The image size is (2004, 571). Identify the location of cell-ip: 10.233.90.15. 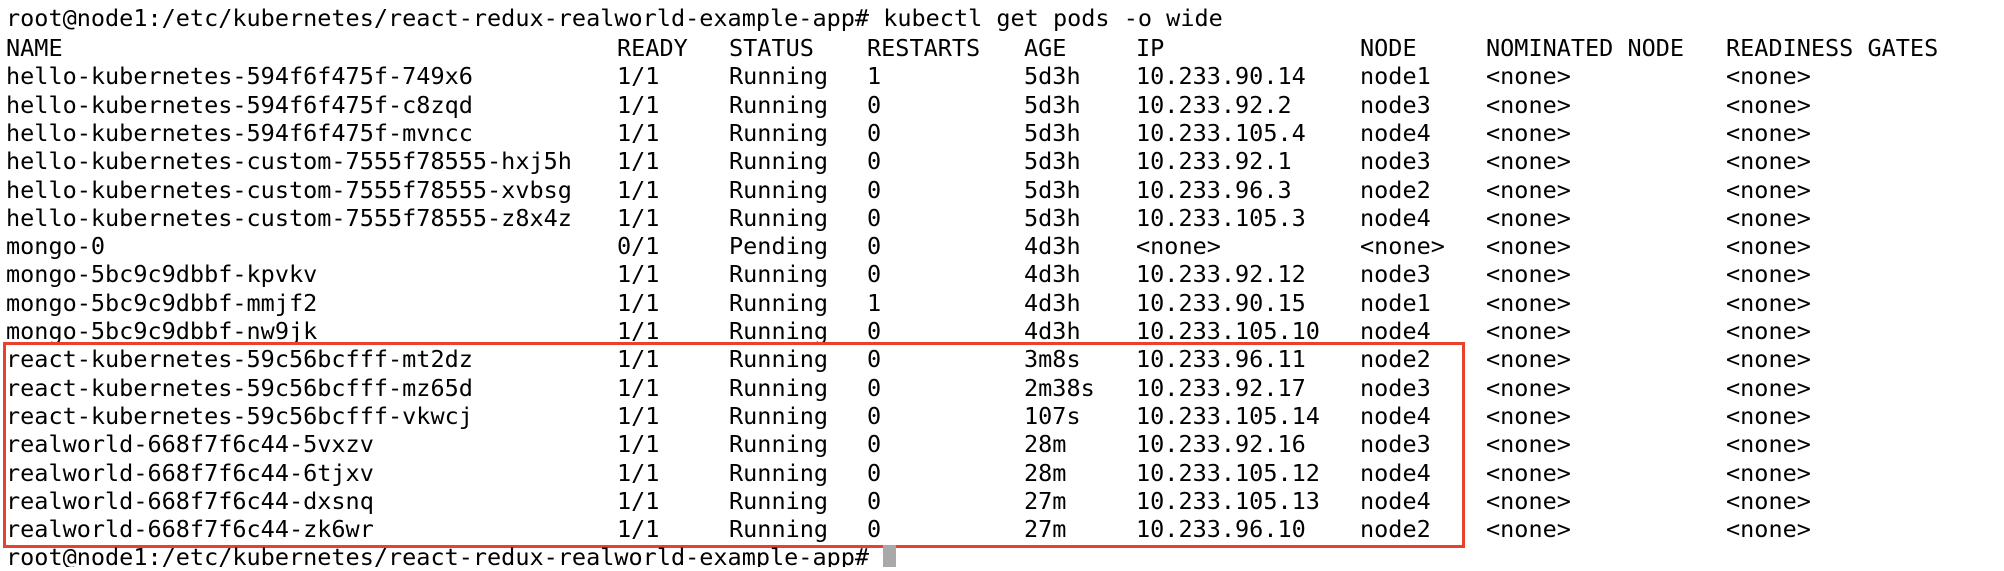
(1221, 302).